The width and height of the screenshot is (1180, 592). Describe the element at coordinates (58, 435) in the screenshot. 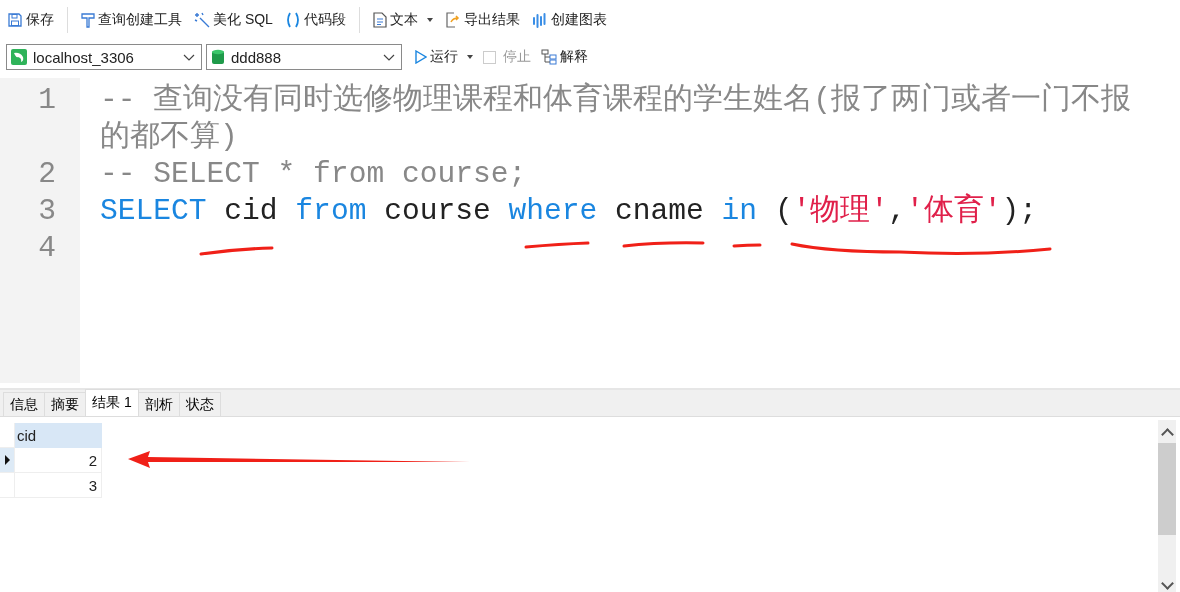

I see `column-header: cid` at that location.